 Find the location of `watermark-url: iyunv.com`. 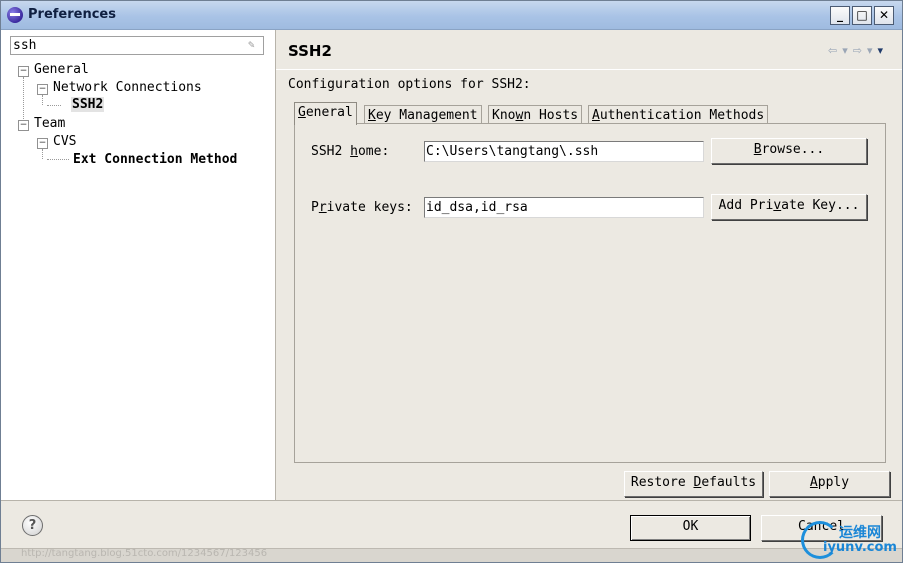

watermark-url: iyunv.com is located at coordinates (860, 547).